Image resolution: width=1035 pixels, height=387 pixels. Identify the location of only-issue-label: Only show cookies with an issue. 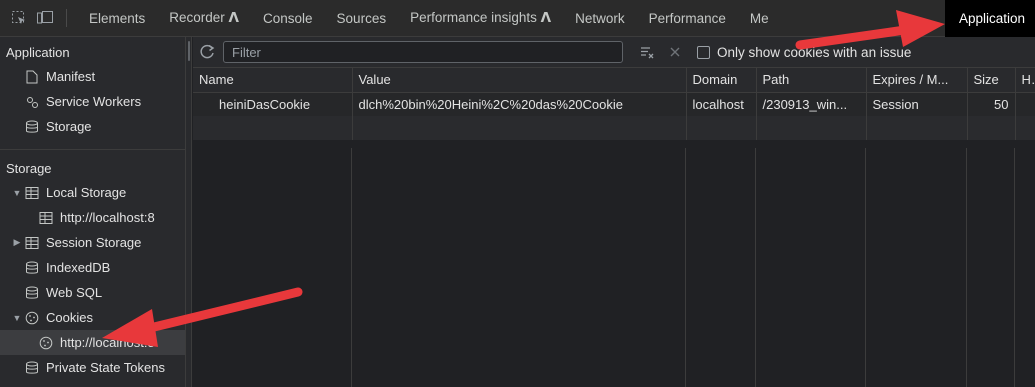
(814, 52).